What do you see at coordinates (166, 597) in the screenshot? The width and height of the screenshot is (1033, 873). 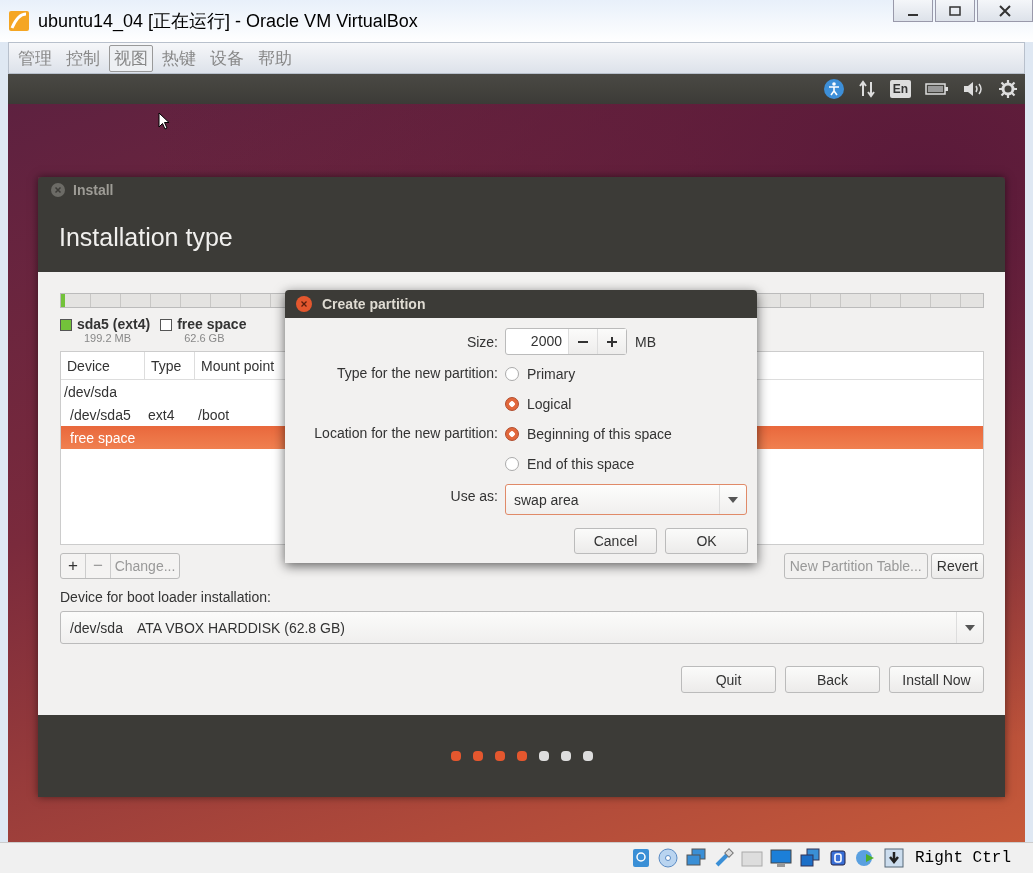 I see `field-label: Device for boot loader installation:` at bounding box center [166, 597].